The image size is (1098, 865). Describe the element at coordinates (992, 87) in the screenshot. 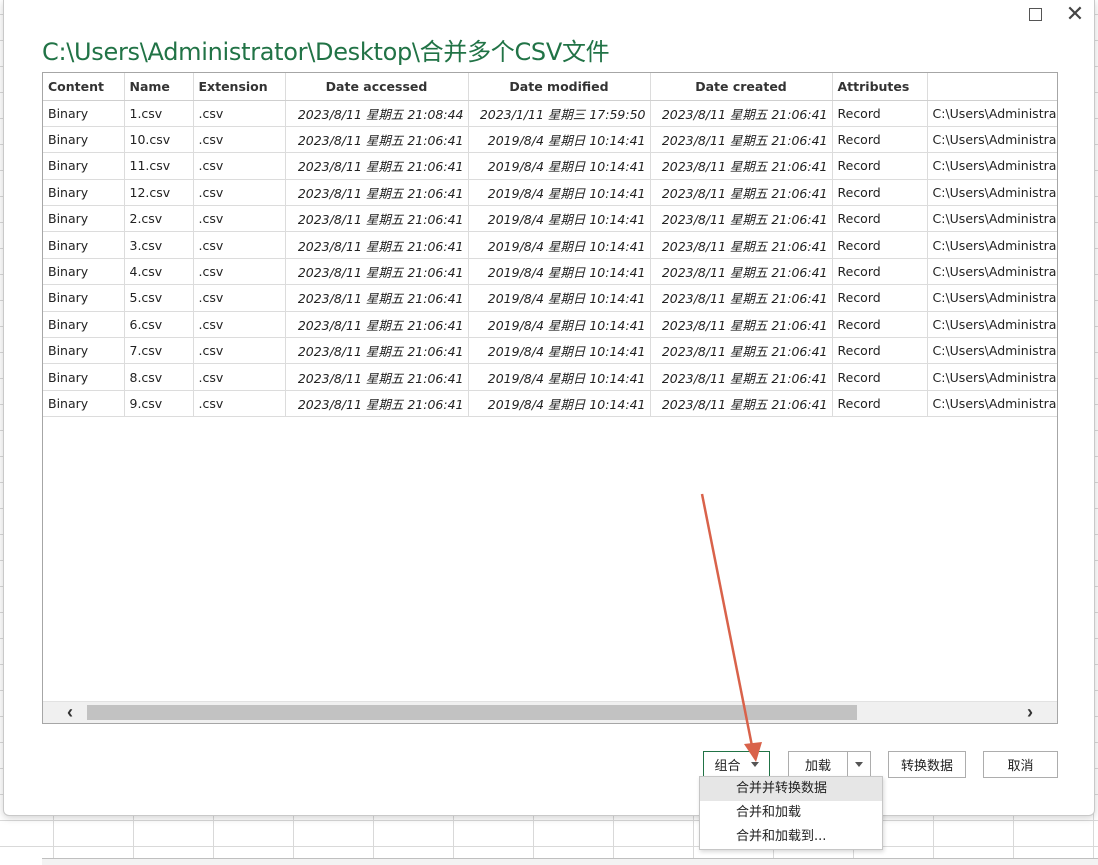

I see `column-header: F` at that location.